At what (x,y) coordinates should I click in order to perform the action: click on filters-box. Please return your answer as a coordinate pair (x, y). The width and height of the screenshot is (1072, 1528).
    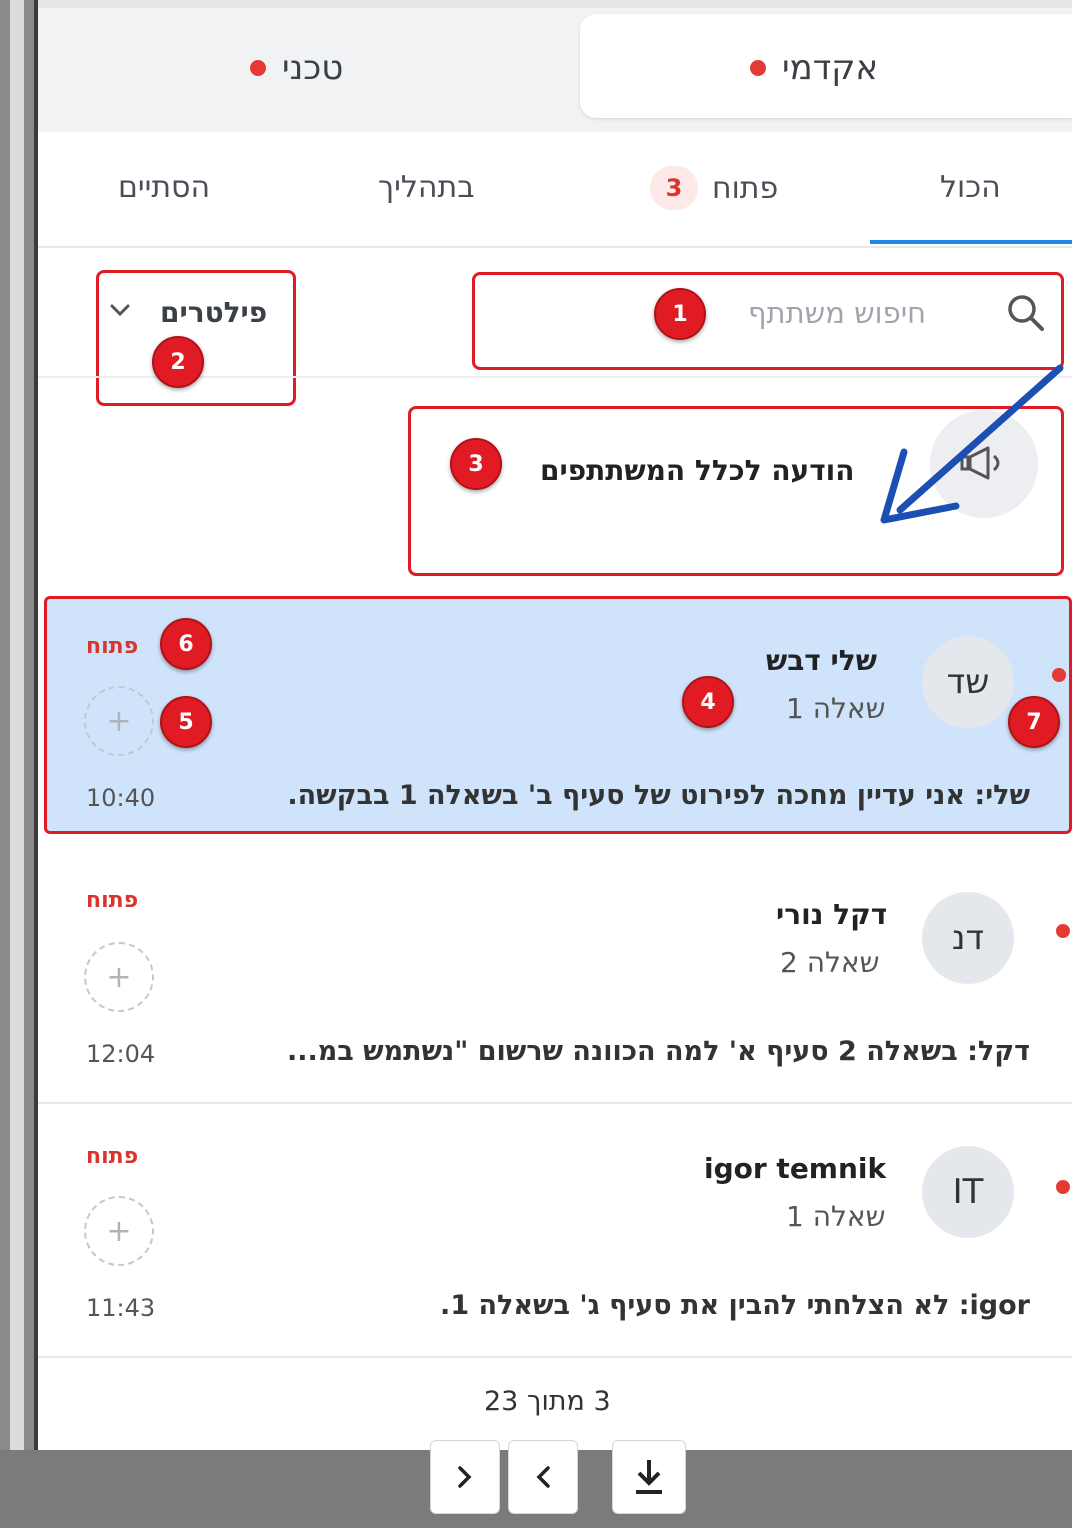
    Looking at the image, I should click on (196, 338).